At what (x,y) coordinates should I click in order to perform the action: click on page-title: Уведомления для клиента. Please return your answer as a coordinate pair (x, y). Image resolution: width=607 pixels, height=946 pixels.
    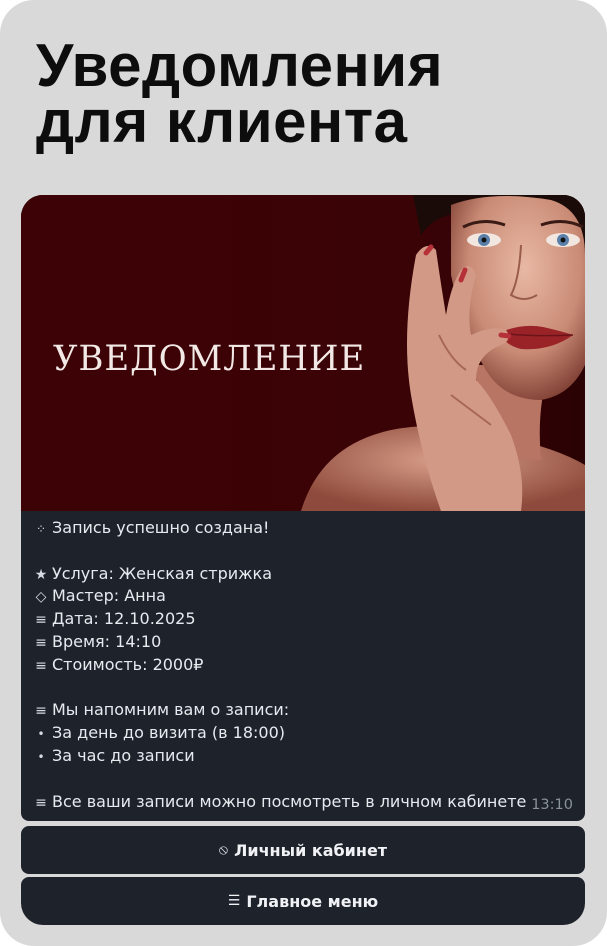
    Looking at the image, I should click on (306, 93).